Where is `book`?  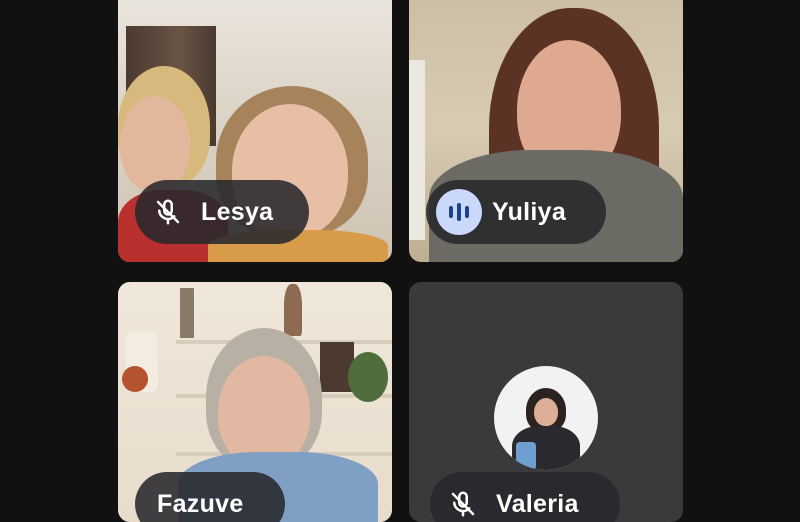
book is located at coordinates (187, 313).